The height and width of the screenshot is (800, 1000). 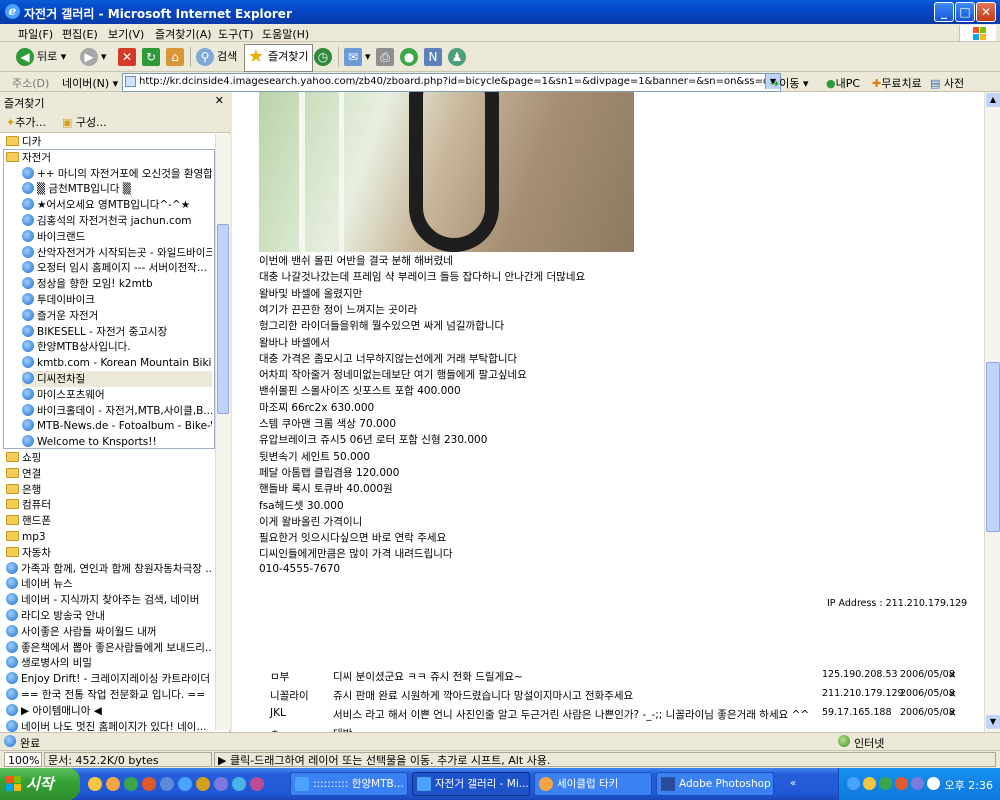 What do you see at coordinates (239, 784) in the screenshot?
I see `quicklaunch-outlook-icon` at bounding box center [239, 784].